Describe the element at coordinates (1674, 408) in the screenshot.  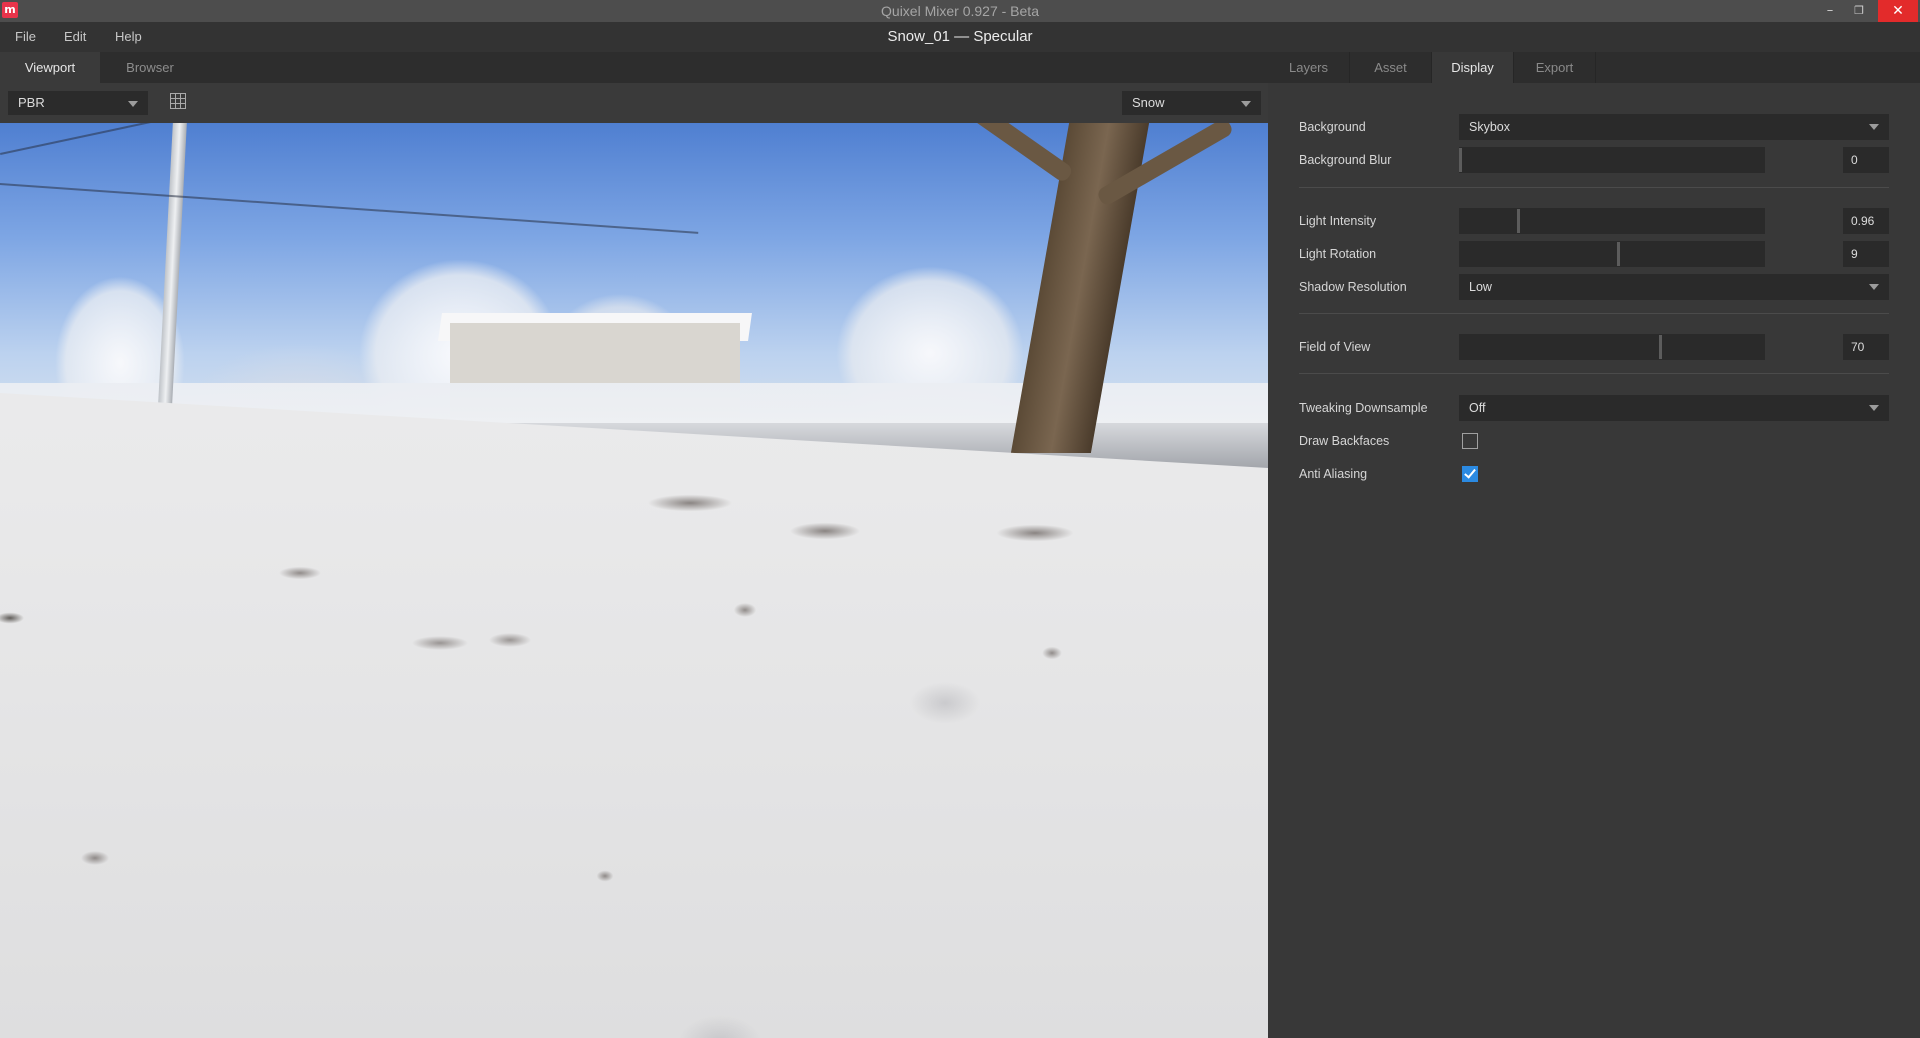
I see `tweaking-downsample-dropdown: Off` at that location.